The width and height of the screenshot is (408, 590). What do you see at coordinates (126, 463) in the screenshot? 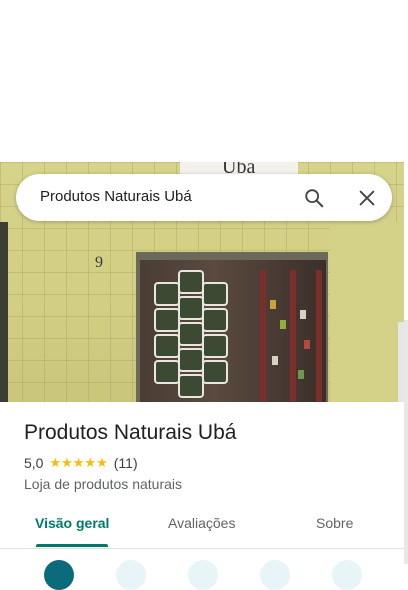
I see `review-count: (11)` at bounding box center [126, 463].